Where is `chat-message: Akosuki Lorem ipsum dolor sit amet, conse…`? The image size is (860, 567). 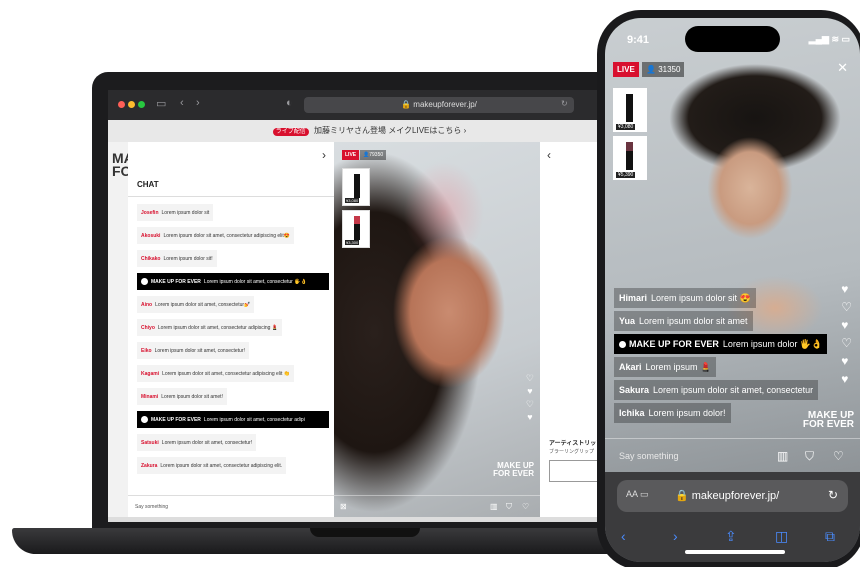
chat-message: Akosuki Lorem ipsum dolor sit amet, conse… is located at coordinates (216, 235).